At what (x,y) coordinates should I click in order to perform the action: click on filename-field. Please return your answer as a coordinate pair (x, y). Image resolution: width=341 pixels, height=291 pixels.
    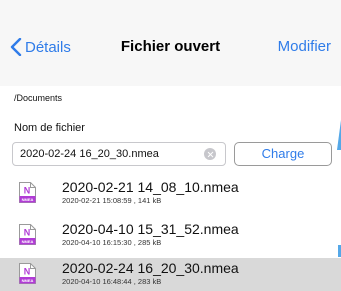
    Looking at the image, I should click on (119, 154).